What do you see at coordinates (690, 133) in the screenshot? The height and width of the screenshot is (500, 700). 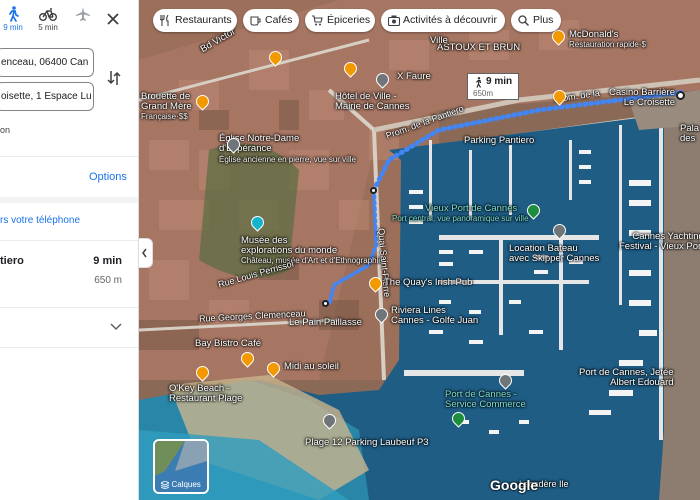 I see `label-palais: Pala des` at bounding box center [690, 133].